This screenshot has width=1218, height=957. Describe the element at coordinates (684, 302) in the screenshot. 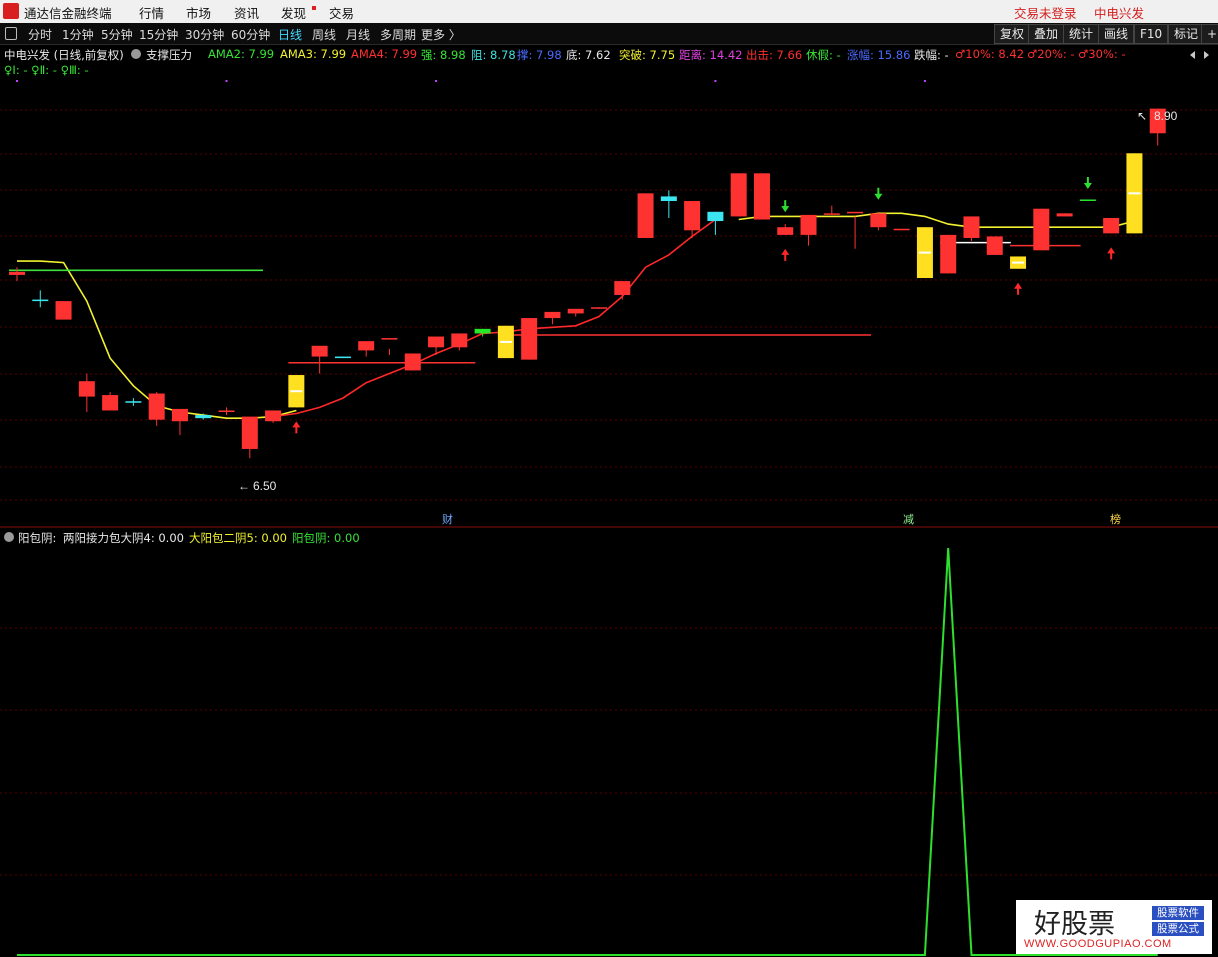

I see `support-resistance-levels` at that location.